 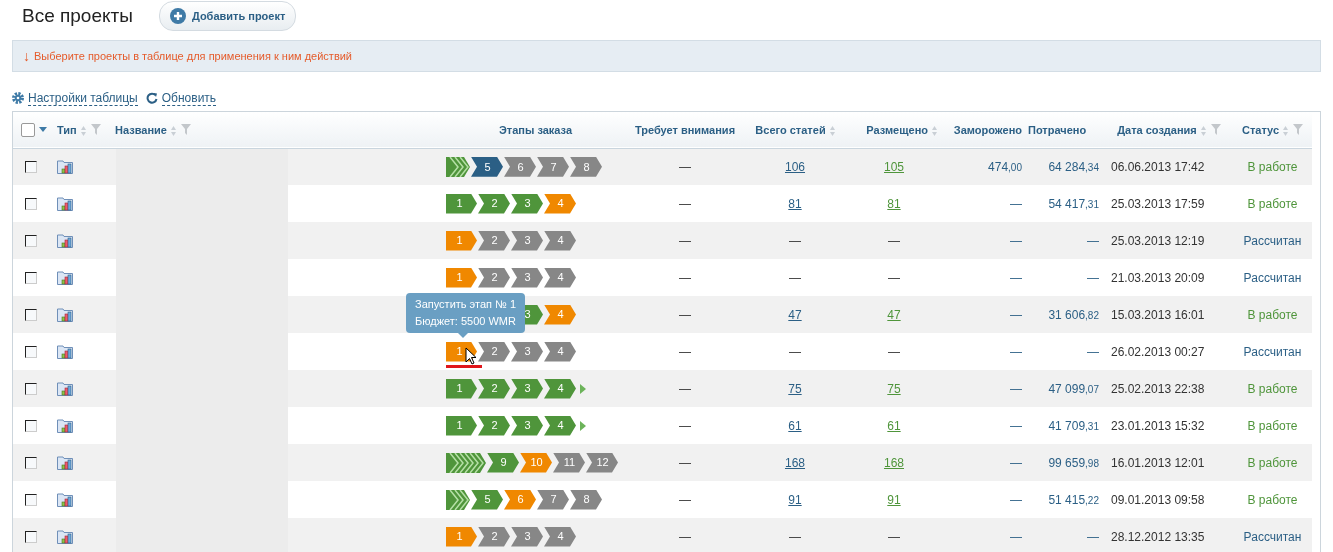 What do you see at coordinates (28, 129) in the screenshot?
I see `select-all-checkbox` at bounding box center [28, 129].